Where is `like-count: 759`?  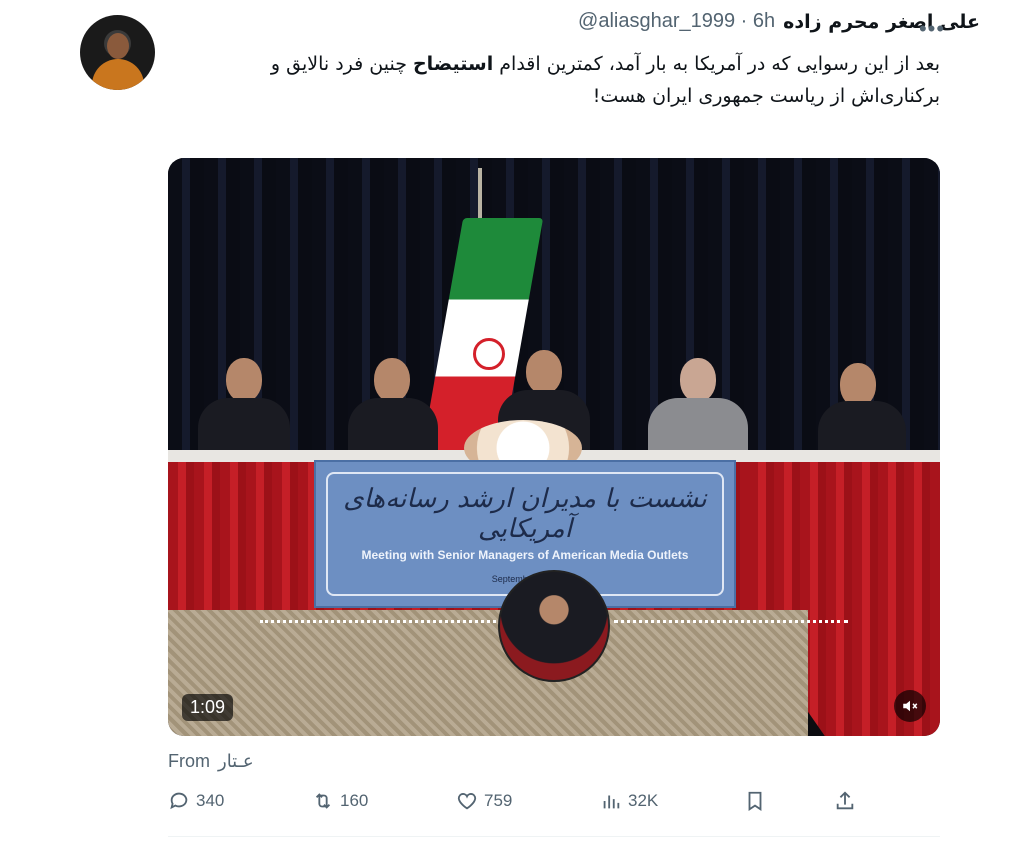 like-count: 759 is located at coordinates (498, 800).